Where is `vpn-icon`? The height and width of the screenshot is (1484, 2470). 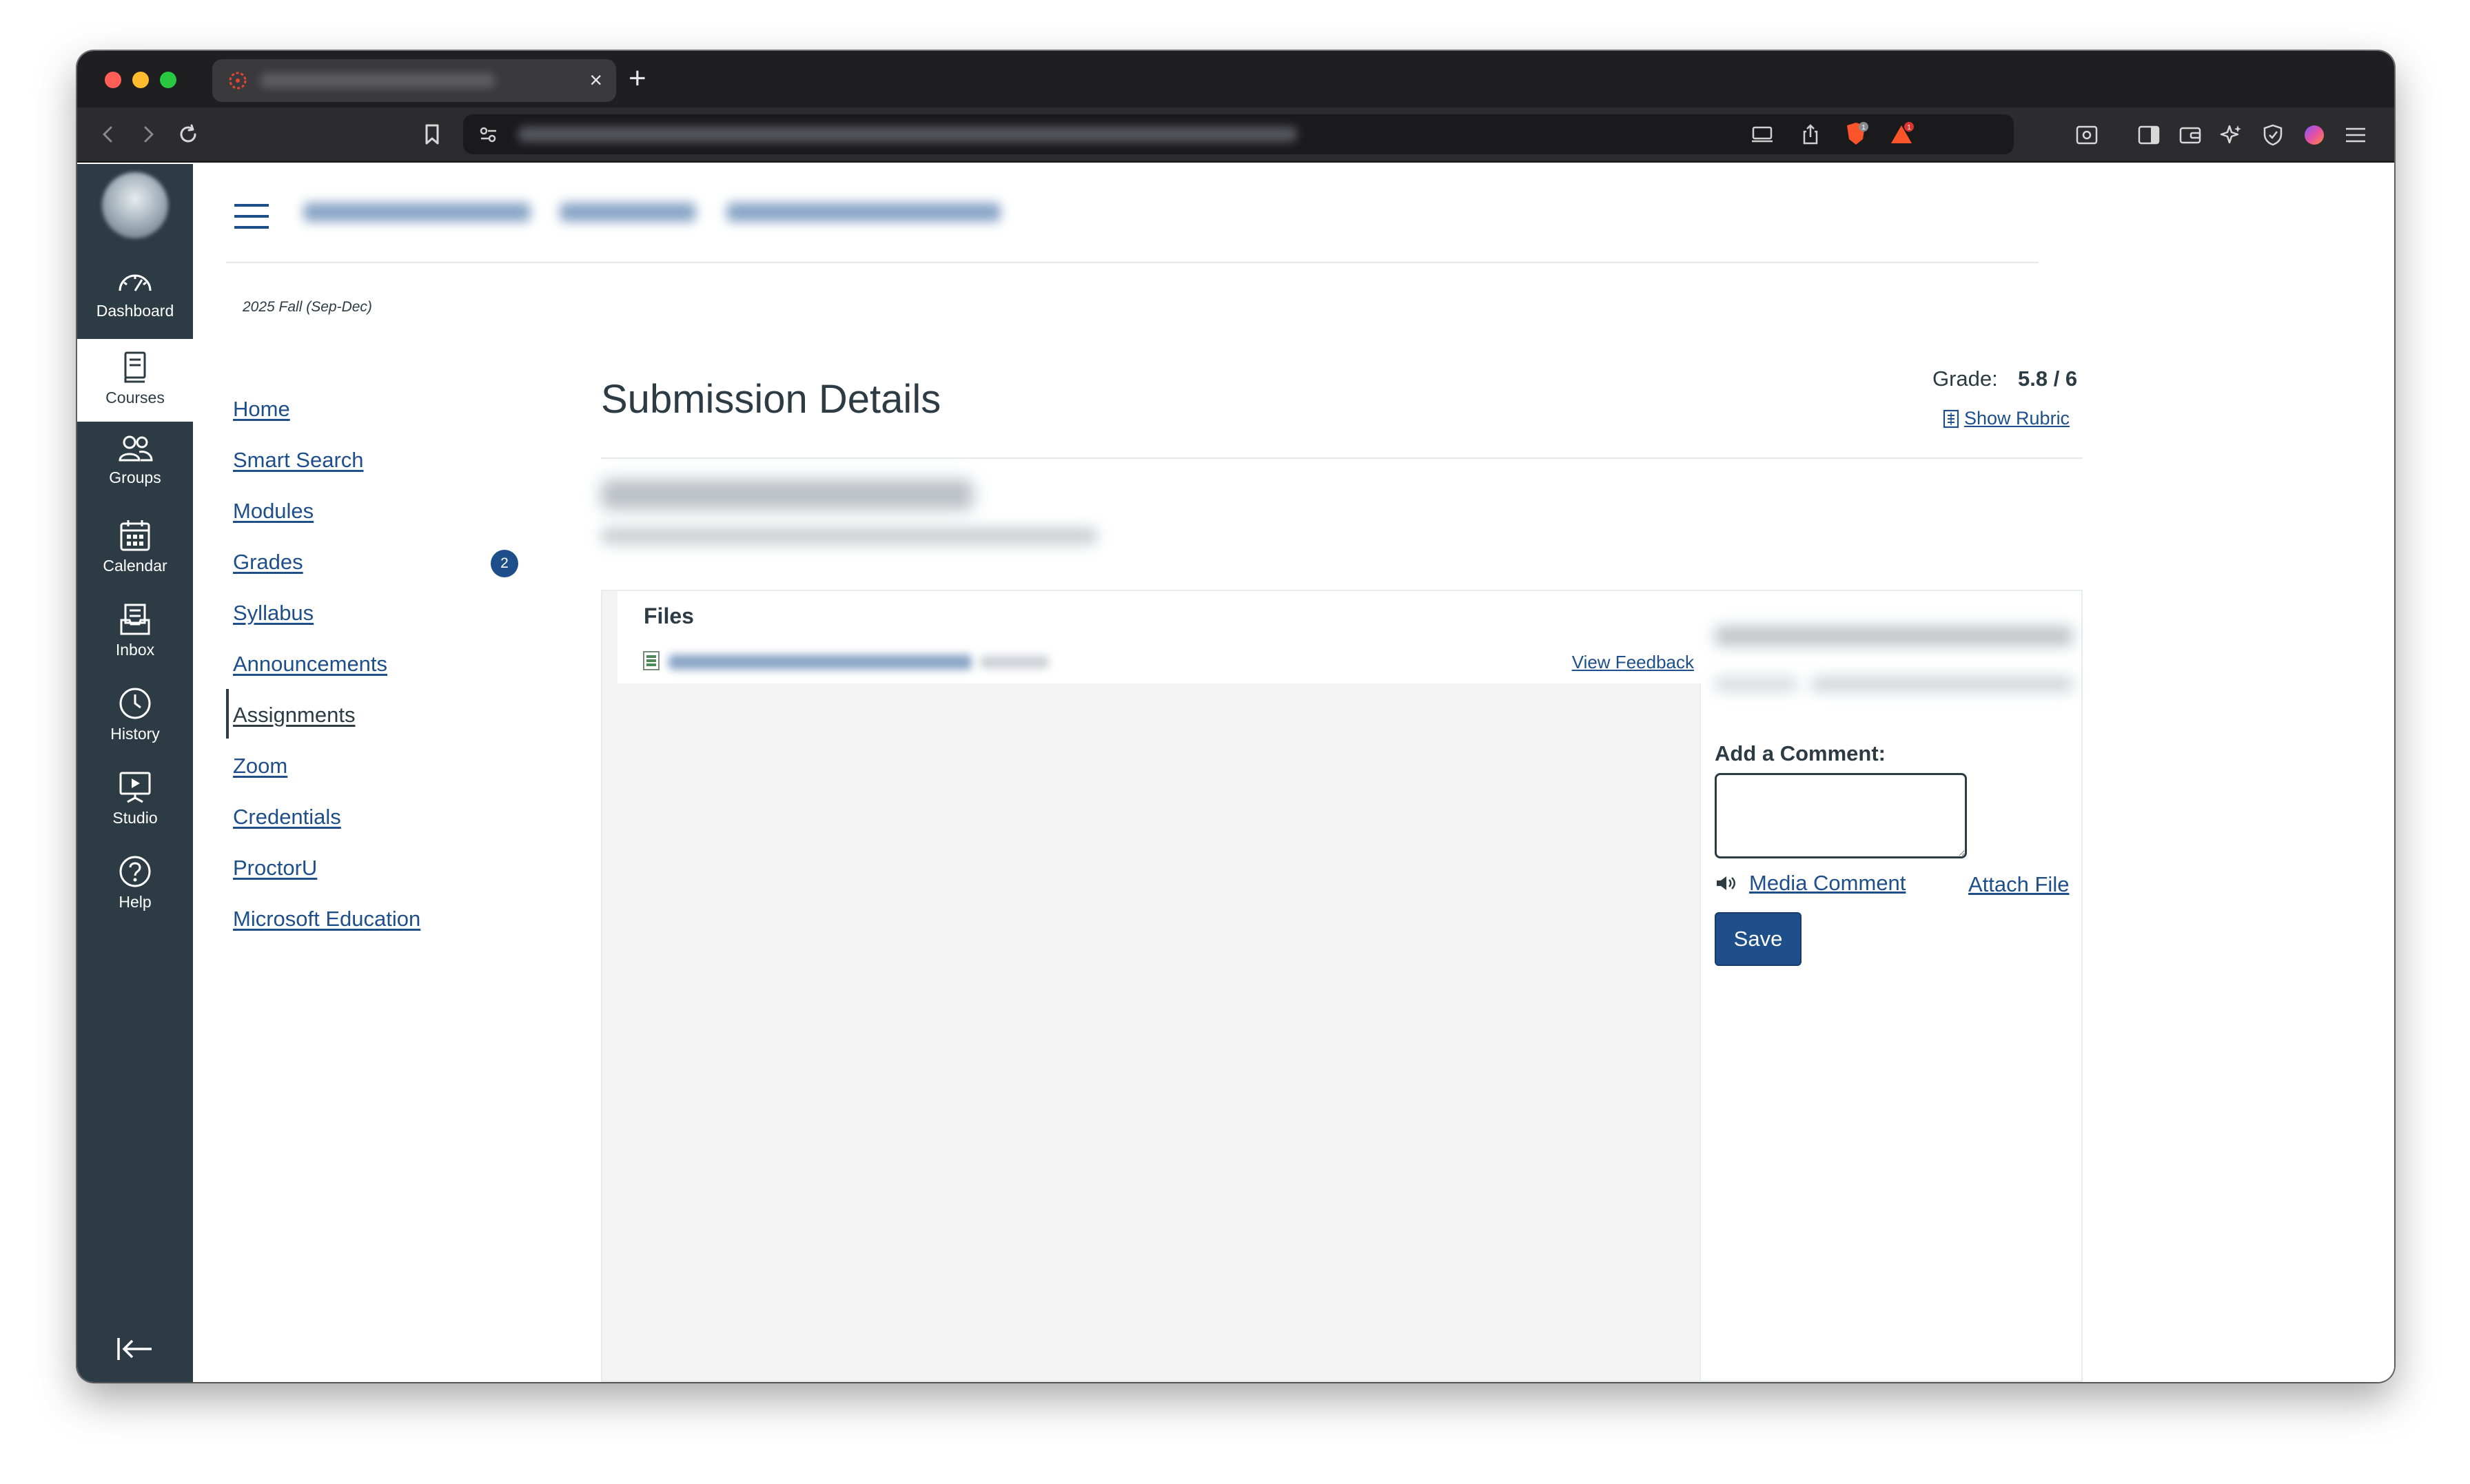 vpn-icon is located at coordinates (2272, 135).